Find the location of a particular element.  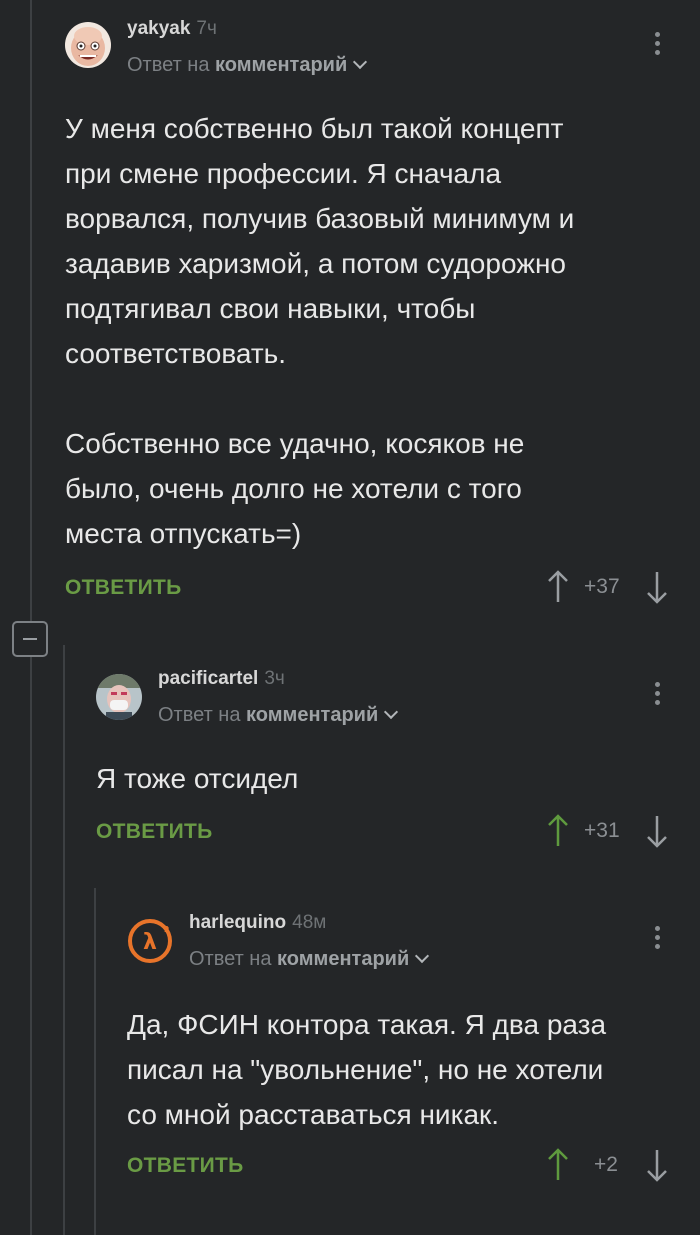

vote-score: +31 is located at coordinates (602, 830).